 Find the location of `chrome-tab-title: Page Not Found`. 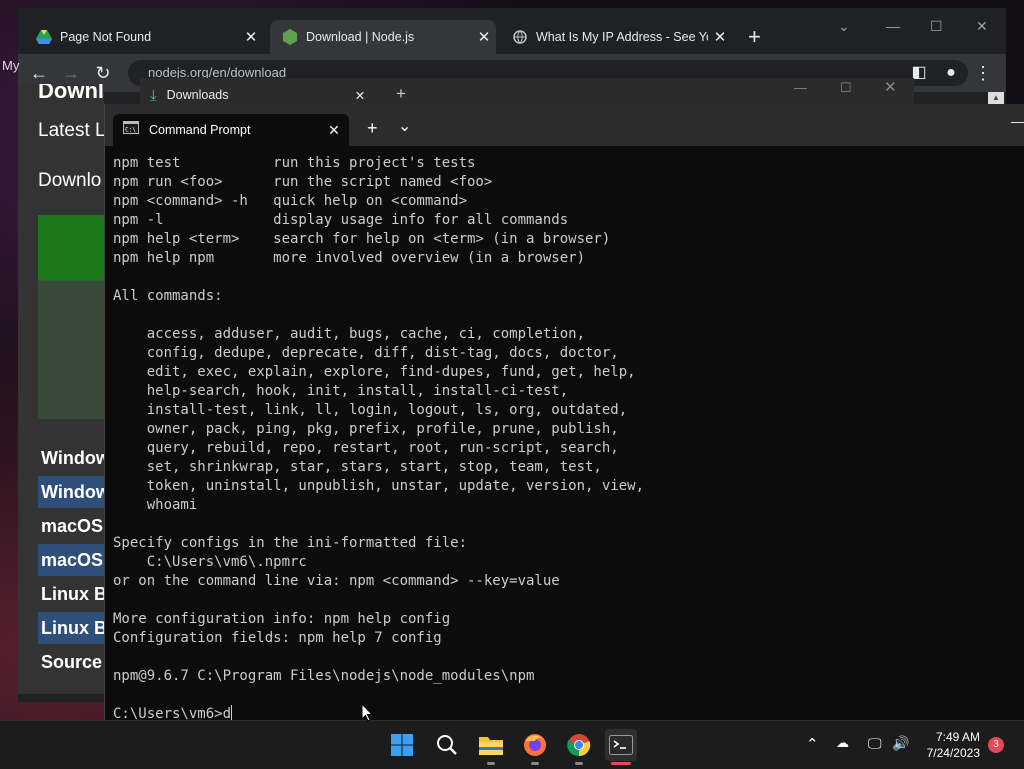

chrome-tab-title: Page Not Found is located at coordinates (106, 37).